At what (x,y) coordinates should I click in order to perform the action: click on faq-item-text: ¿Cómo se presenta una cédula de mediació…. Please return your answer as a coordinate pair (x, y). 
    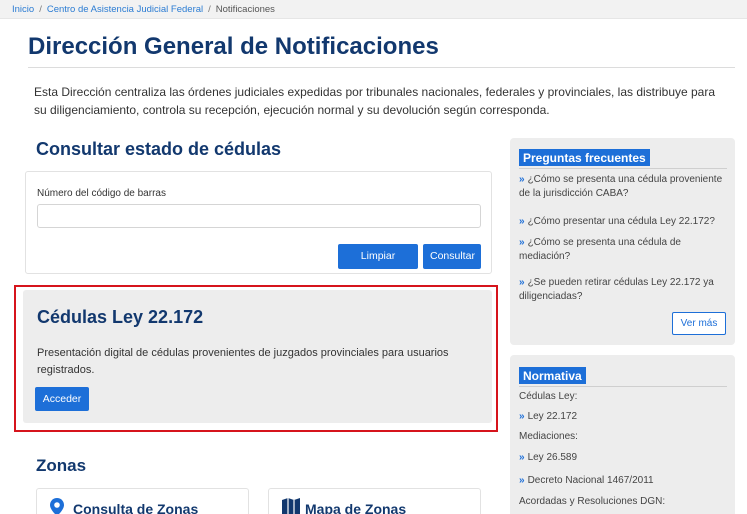
    Looking at the image, I should click on (600, 249).